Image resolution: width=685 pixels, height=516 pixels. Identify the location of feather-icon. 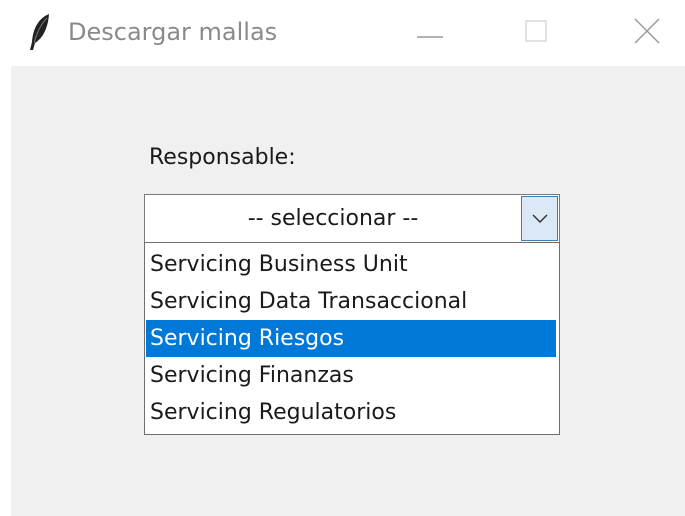
(40, 32).